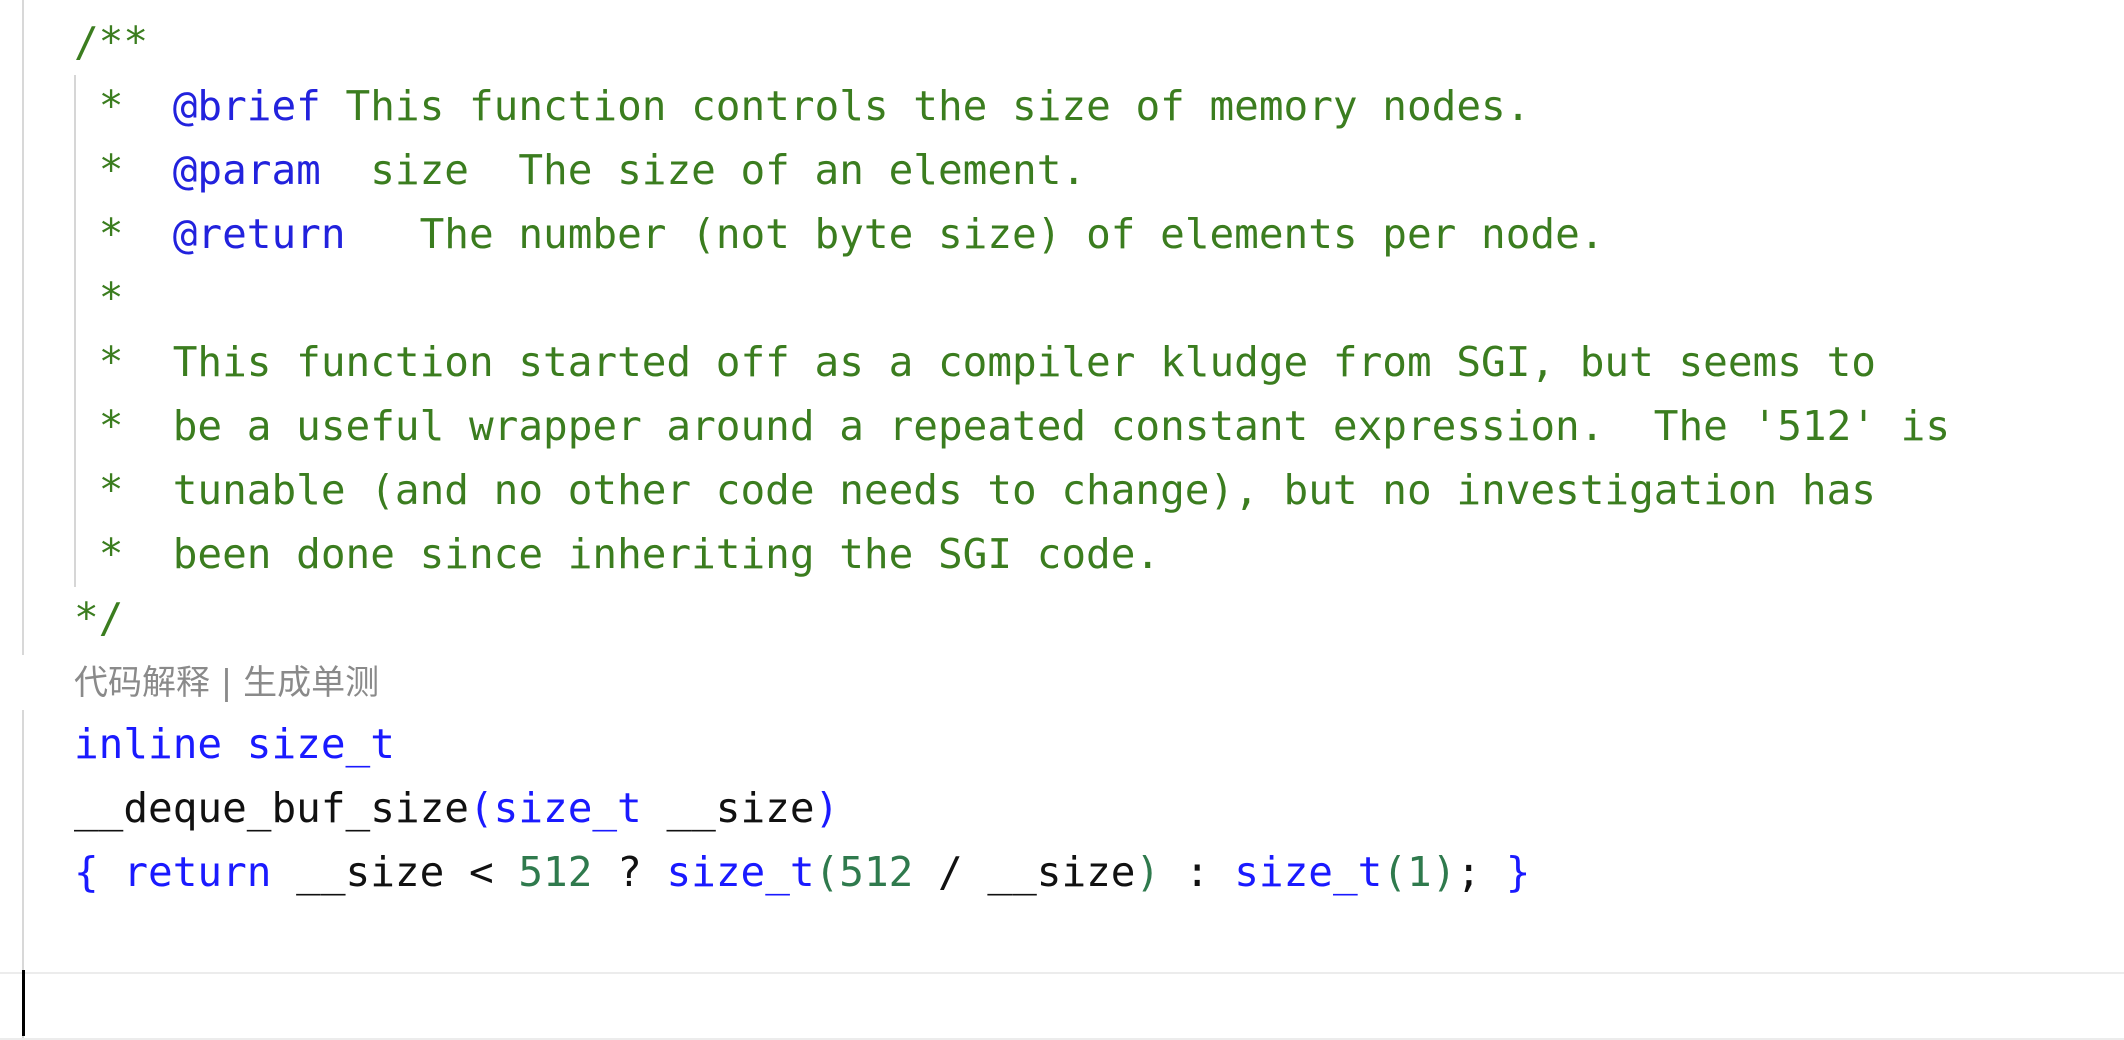 This screenshot has height=1040, width=2124. What do you see at coordinates (111, 298) in the screenshot?
I see `doc-comment-line-blank: *` at bounding box center [111, 298].